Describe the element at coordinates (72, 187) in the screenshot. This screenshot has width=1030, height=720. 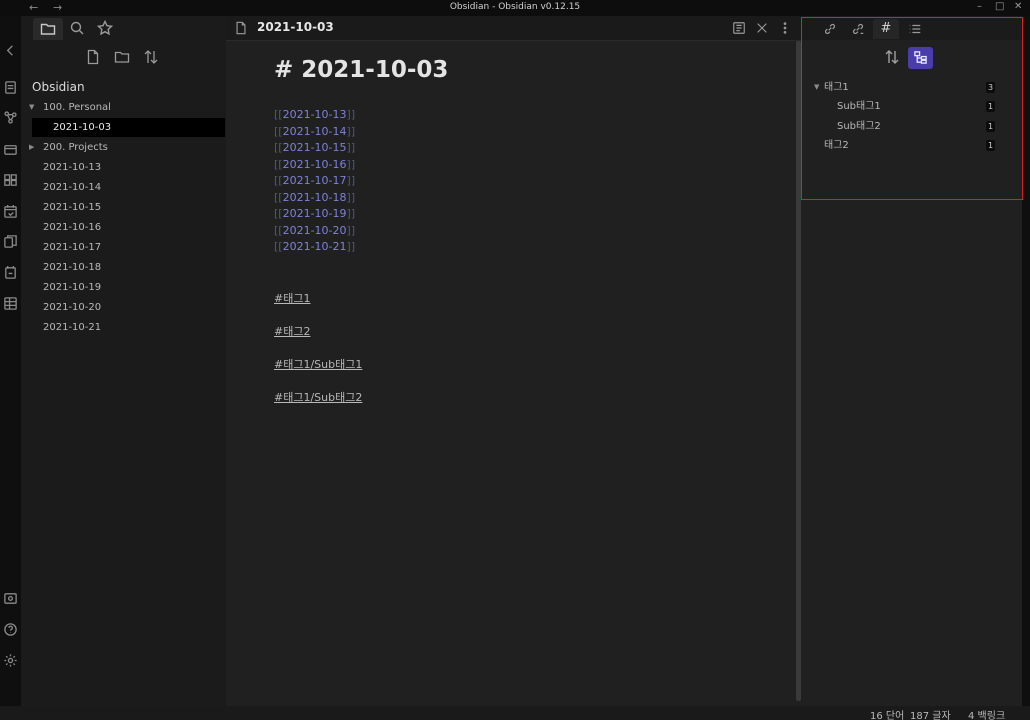
I see `file-label: 2021-10-14` at that location.